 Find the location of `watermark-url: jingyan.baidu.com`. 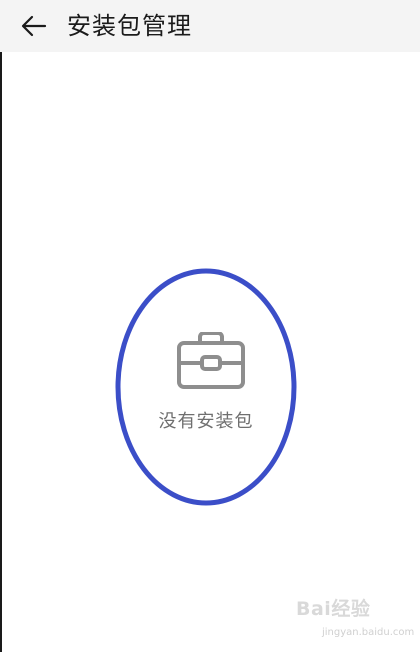

watermark-url: jingyan.baidu.com is located at coordinates (368, 632).